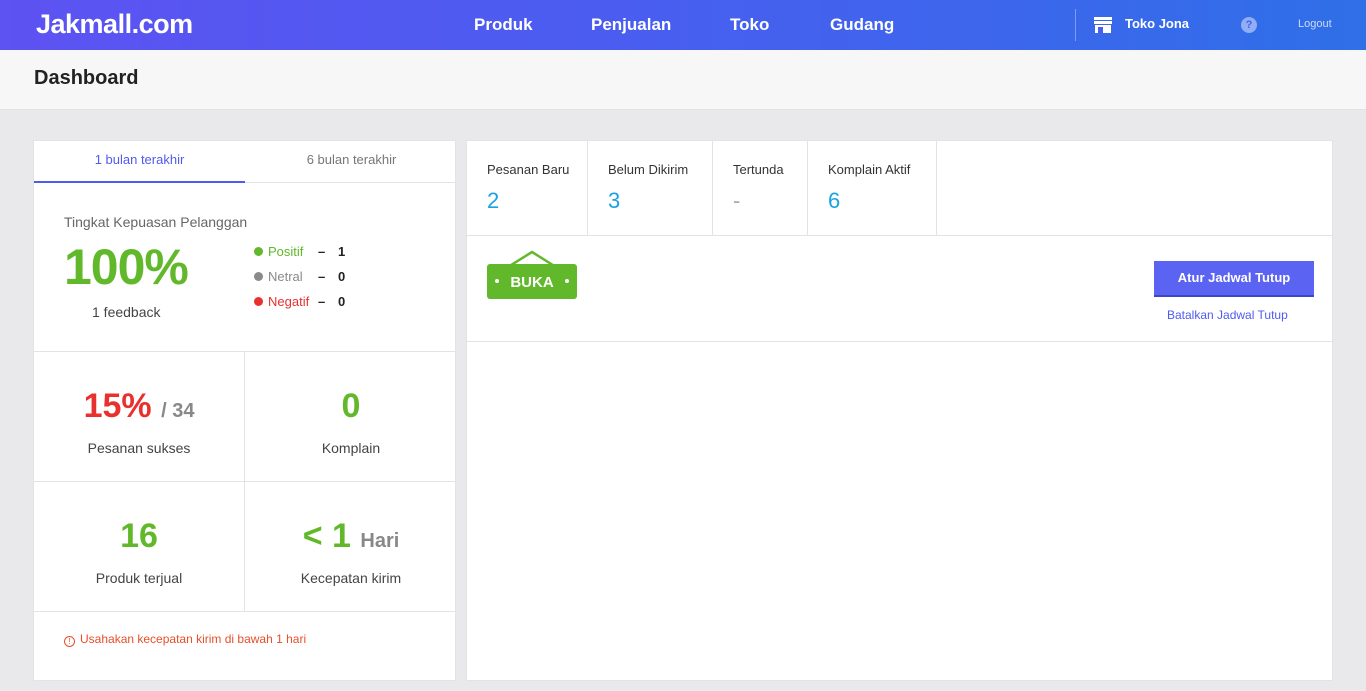 The height and width of the screenshot is (691, 1366). I want to click on legend-neutral: Netral –0, so click(299, 276).